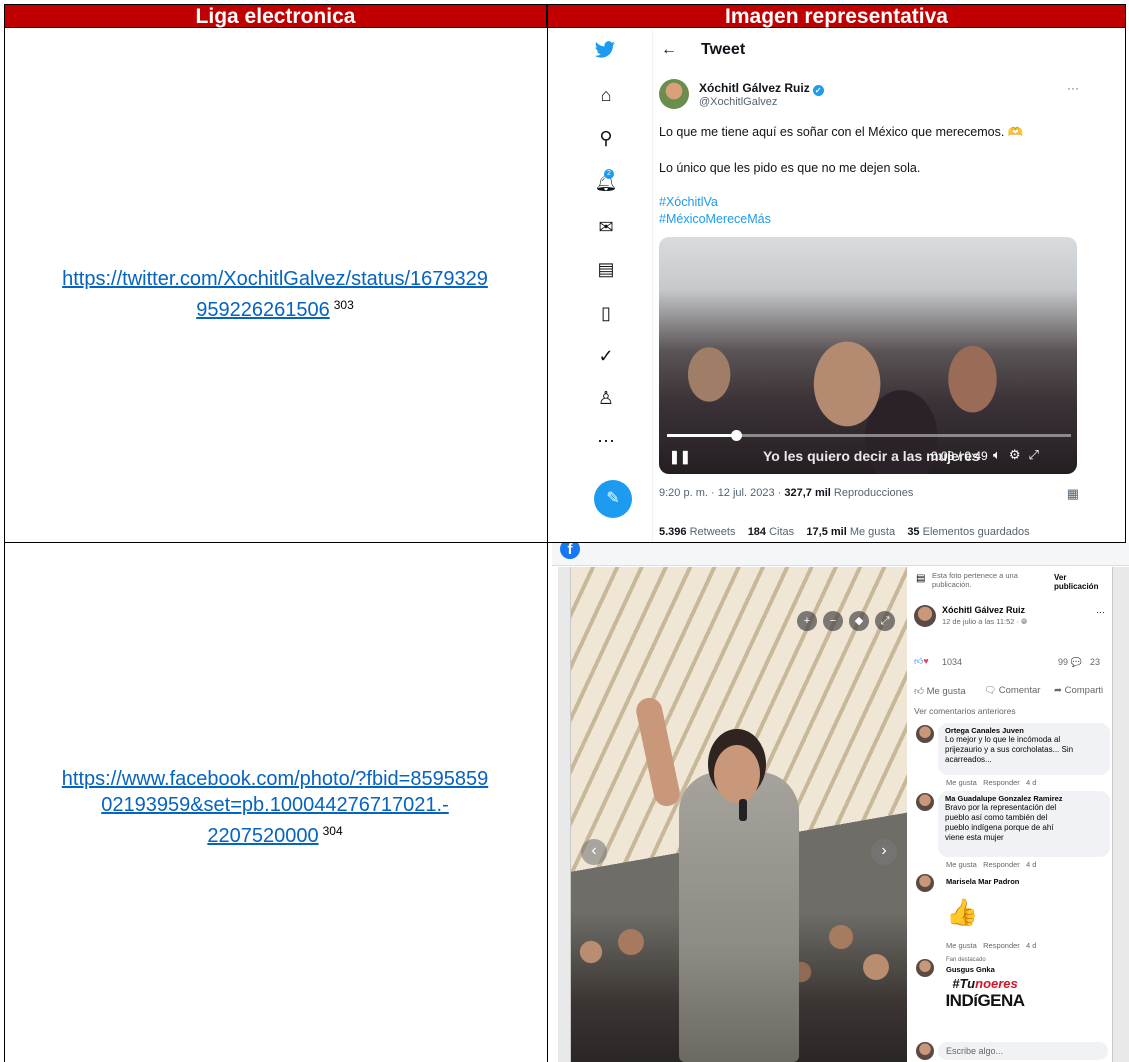  I want to click on twitter-sidebar: ⌂ ⚲ 🔔︎ 2 ✉ ▤ ▯ ✓ ♙ ⋯ ✎, so click(611, 285).